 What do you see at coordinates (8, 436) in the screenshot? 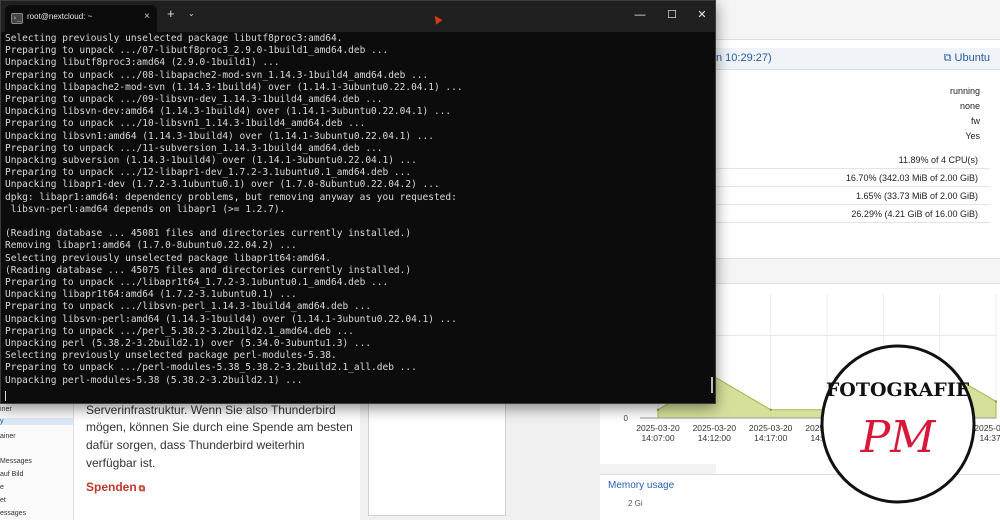
I see `nav-item: ainer` at bounding box center [8, 436].